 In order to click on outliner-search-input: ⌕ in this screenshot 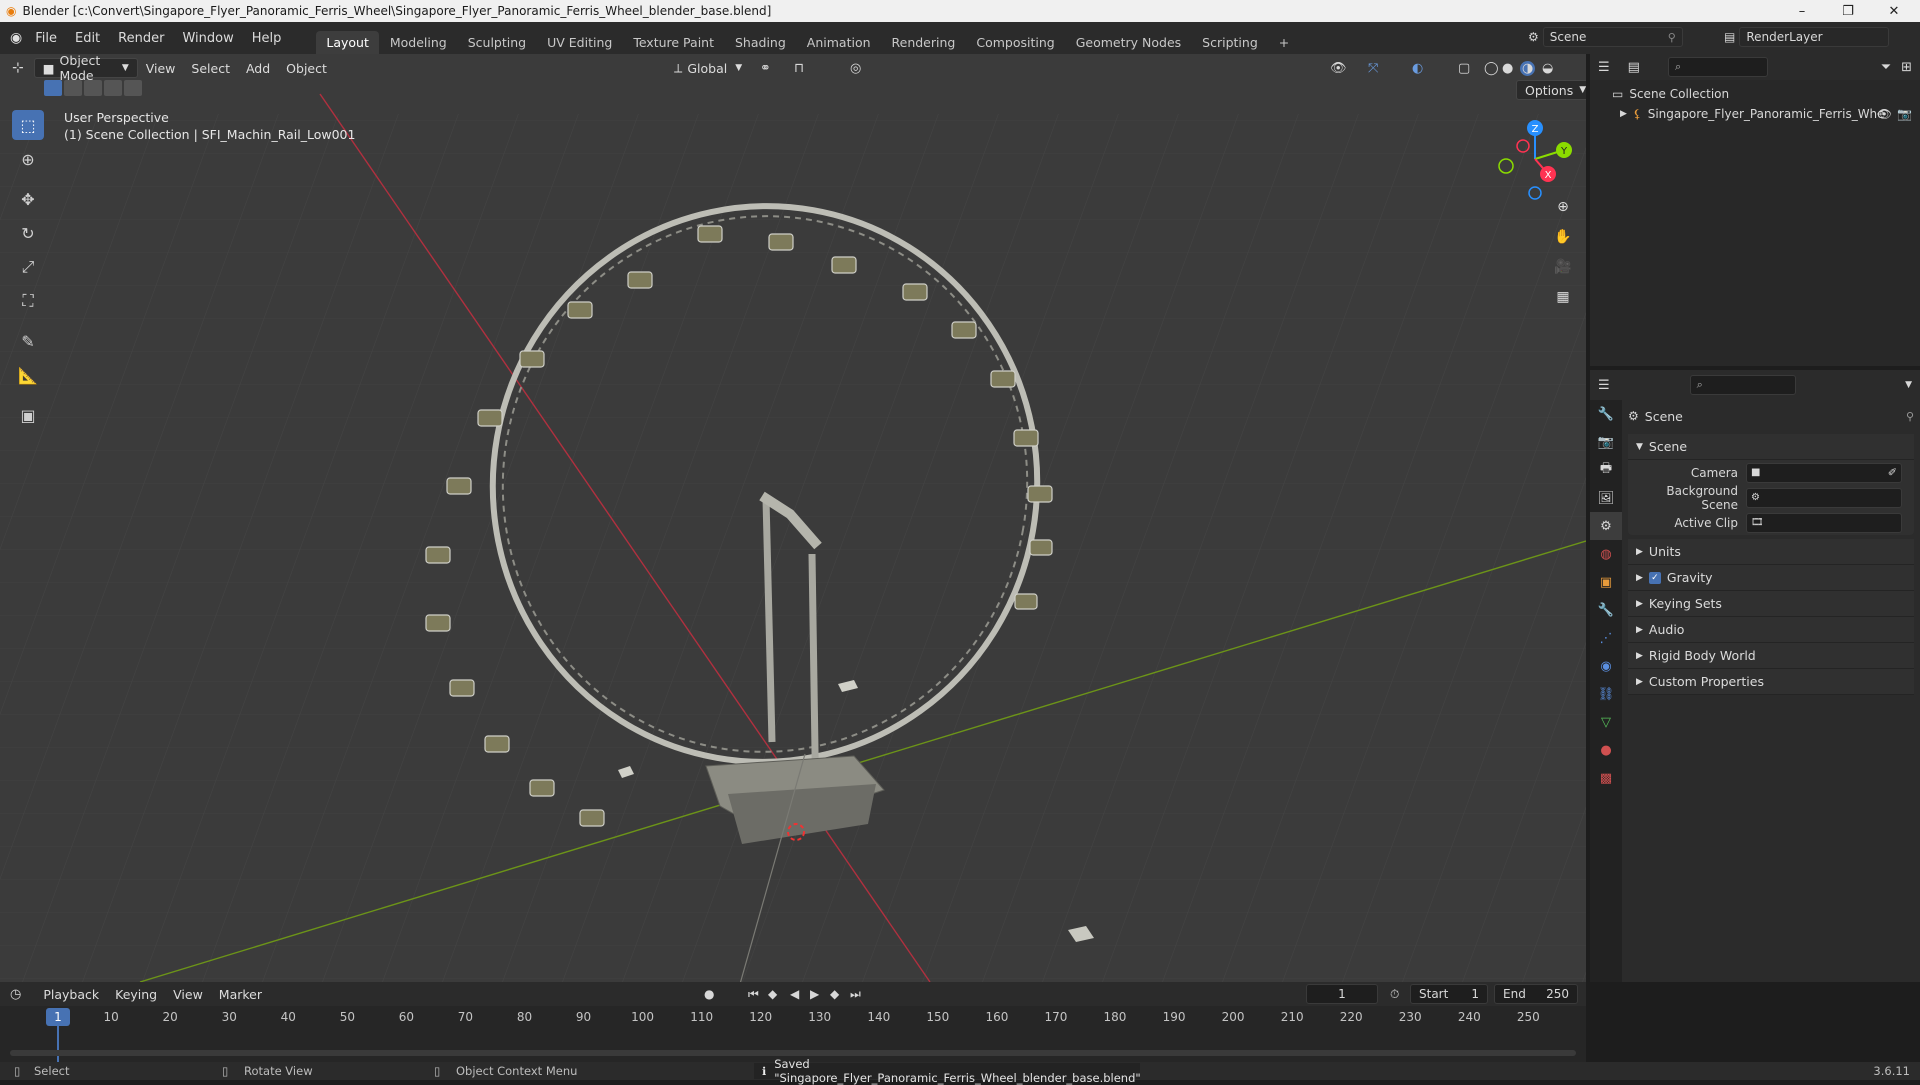, I will do `click(1717, 67)`.